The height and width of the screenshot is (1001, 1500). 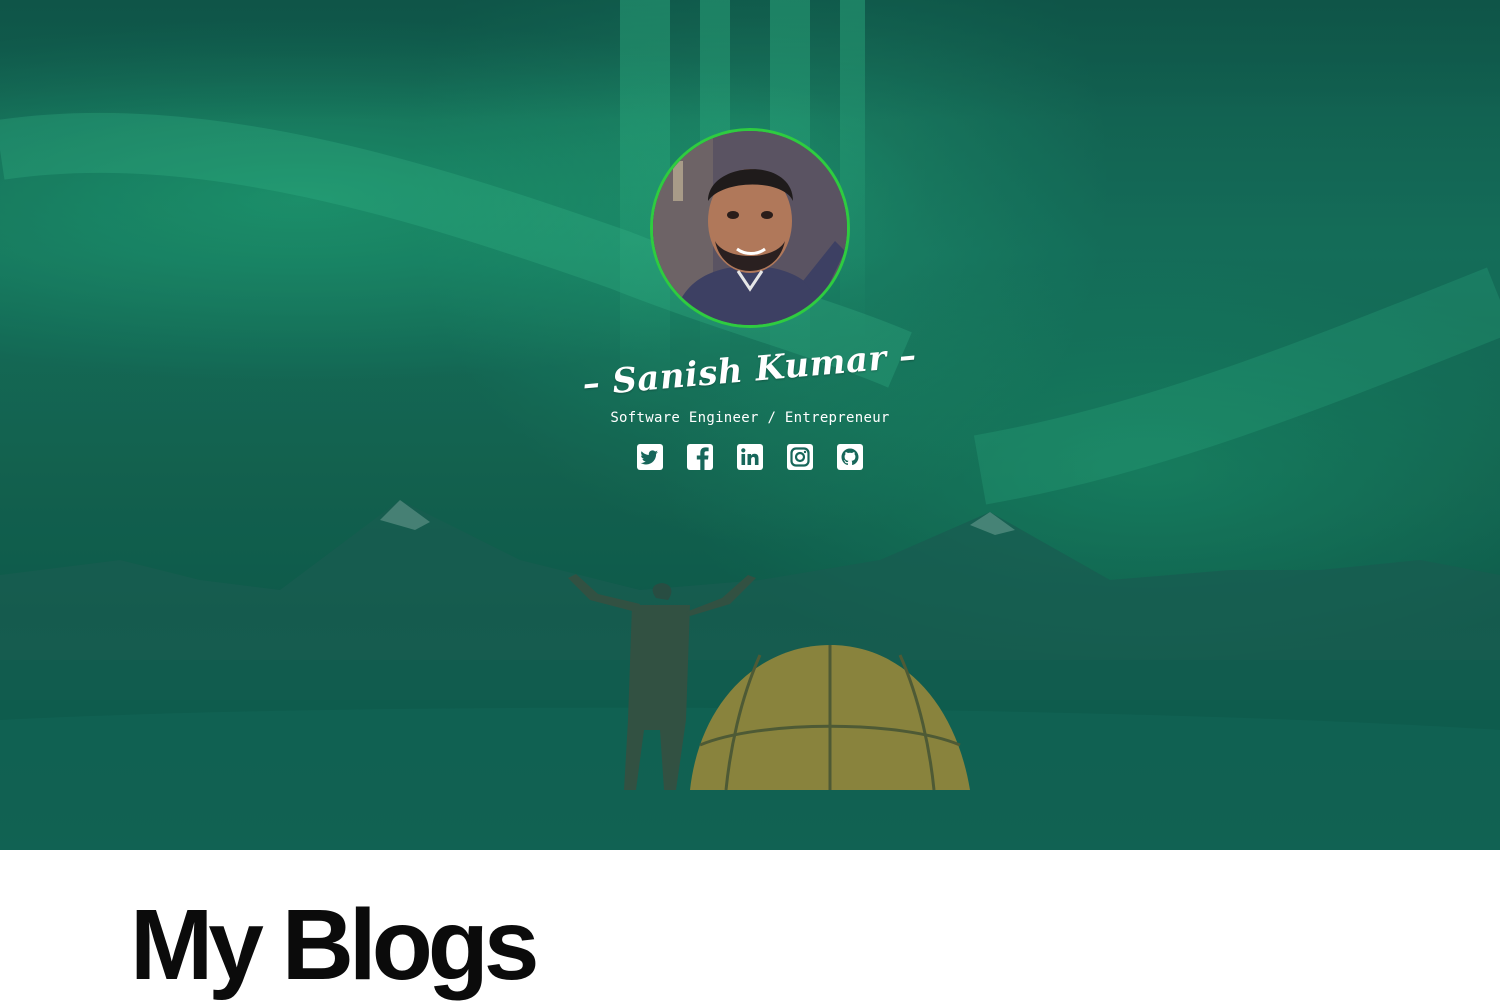 I want to click on section-title: My Blogs, so click(x=334, y=945).